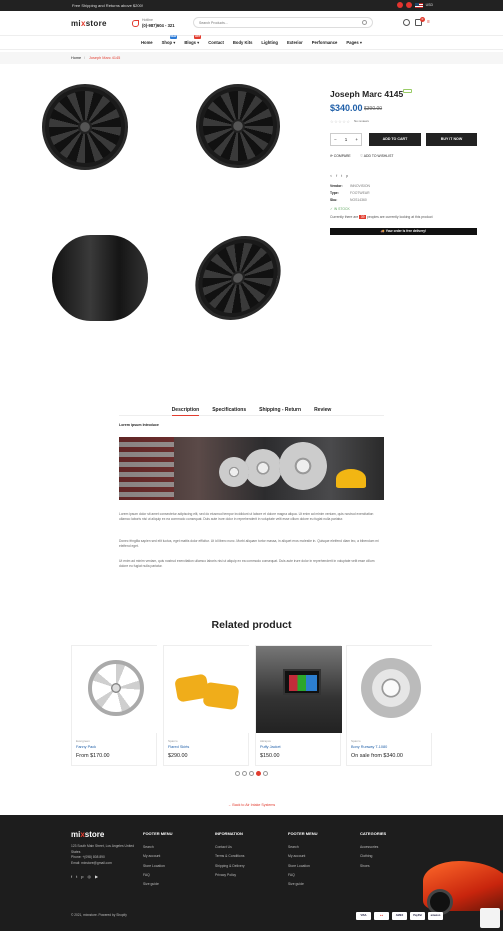  I want to click on product-card-price: On sale from $340.00, so click(377, 756).